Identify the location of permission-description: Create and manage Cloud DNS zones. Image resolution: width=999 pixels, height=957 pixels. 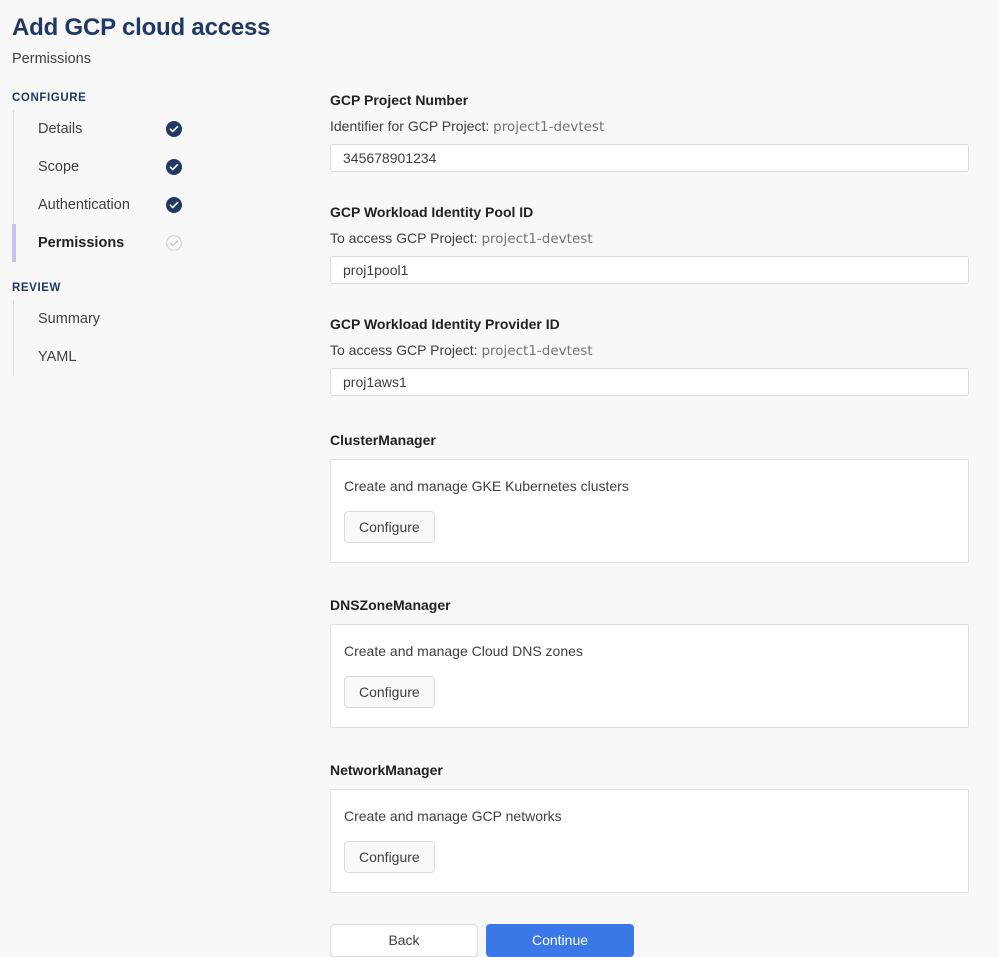
(463, 650).